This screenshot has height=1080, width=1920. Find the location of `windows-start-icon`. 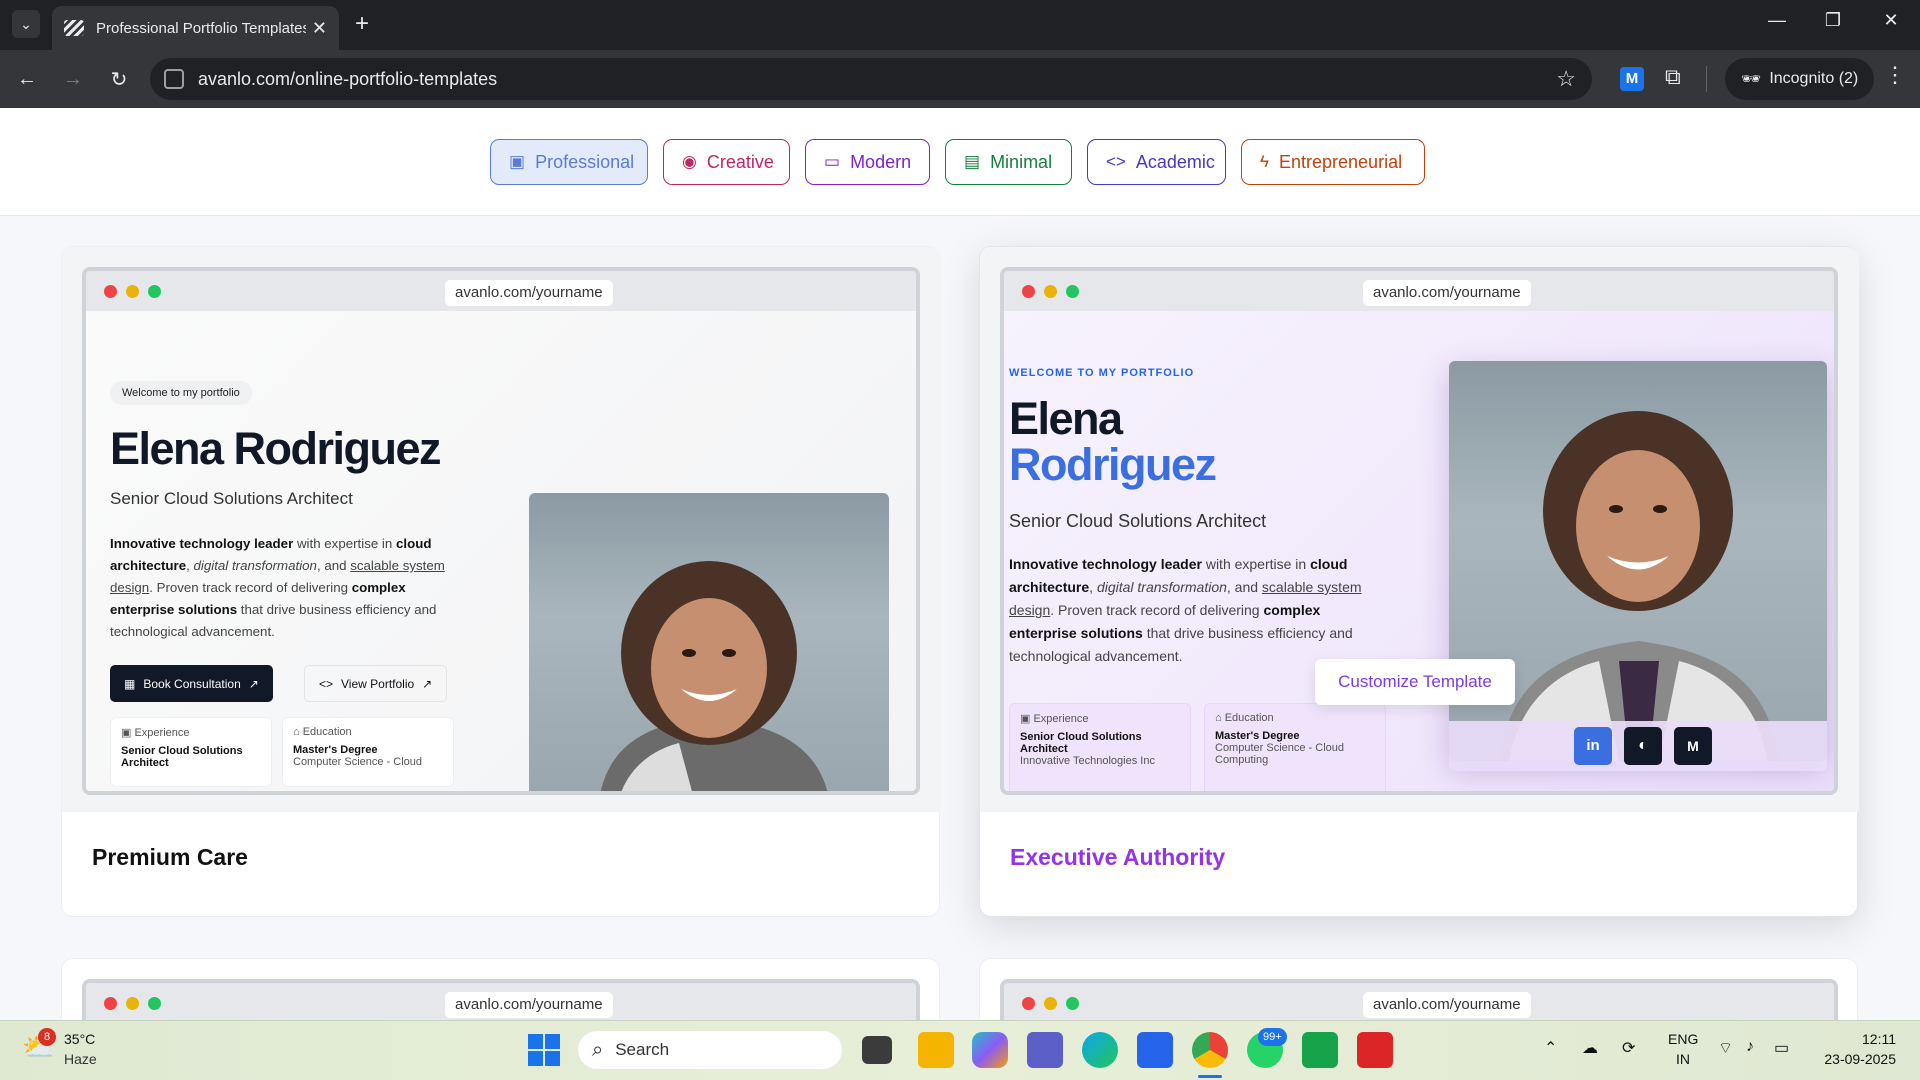

windows-start-icon is located at coordinates (544, 1050).